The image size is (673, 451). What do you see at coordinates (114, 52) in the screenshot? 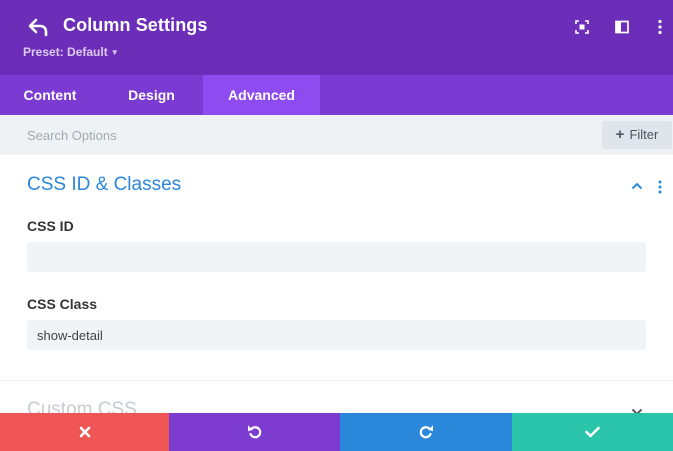
I see `caret-down-icon: ▼` at bounding box center [114, 52].